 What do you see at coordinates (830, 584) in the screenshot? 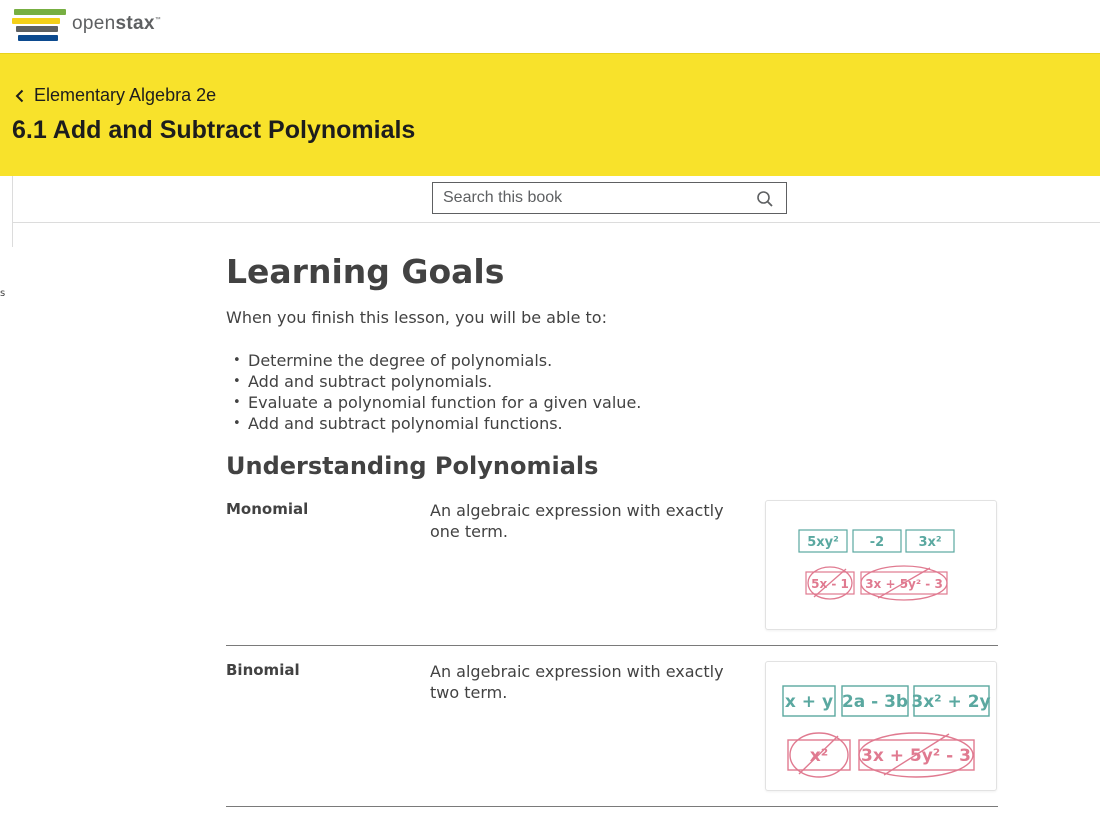
I see `incorrect-example: 5x - 1` at bounding box center [830, 584].